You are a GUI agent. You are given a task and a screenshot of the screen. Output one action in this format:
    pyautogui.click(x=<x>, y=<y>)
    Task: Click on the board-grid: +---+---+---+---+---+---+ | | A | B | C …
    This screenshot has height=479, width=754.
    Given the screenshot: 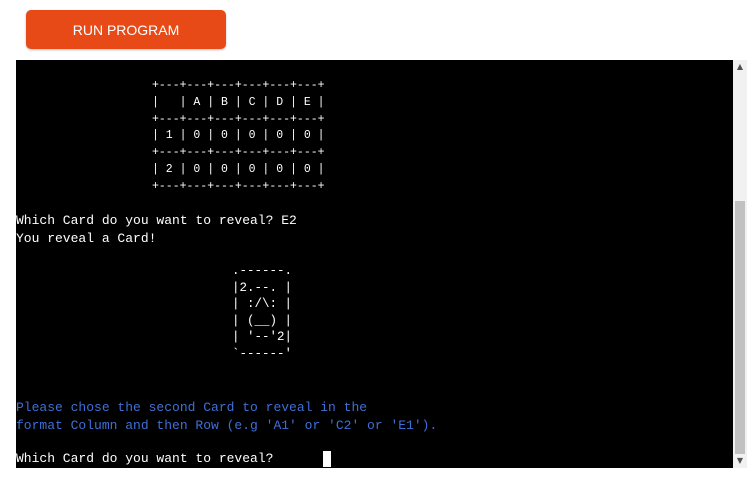 What is the action you would take?
    pyautogui.click(x=238, y=136)
    